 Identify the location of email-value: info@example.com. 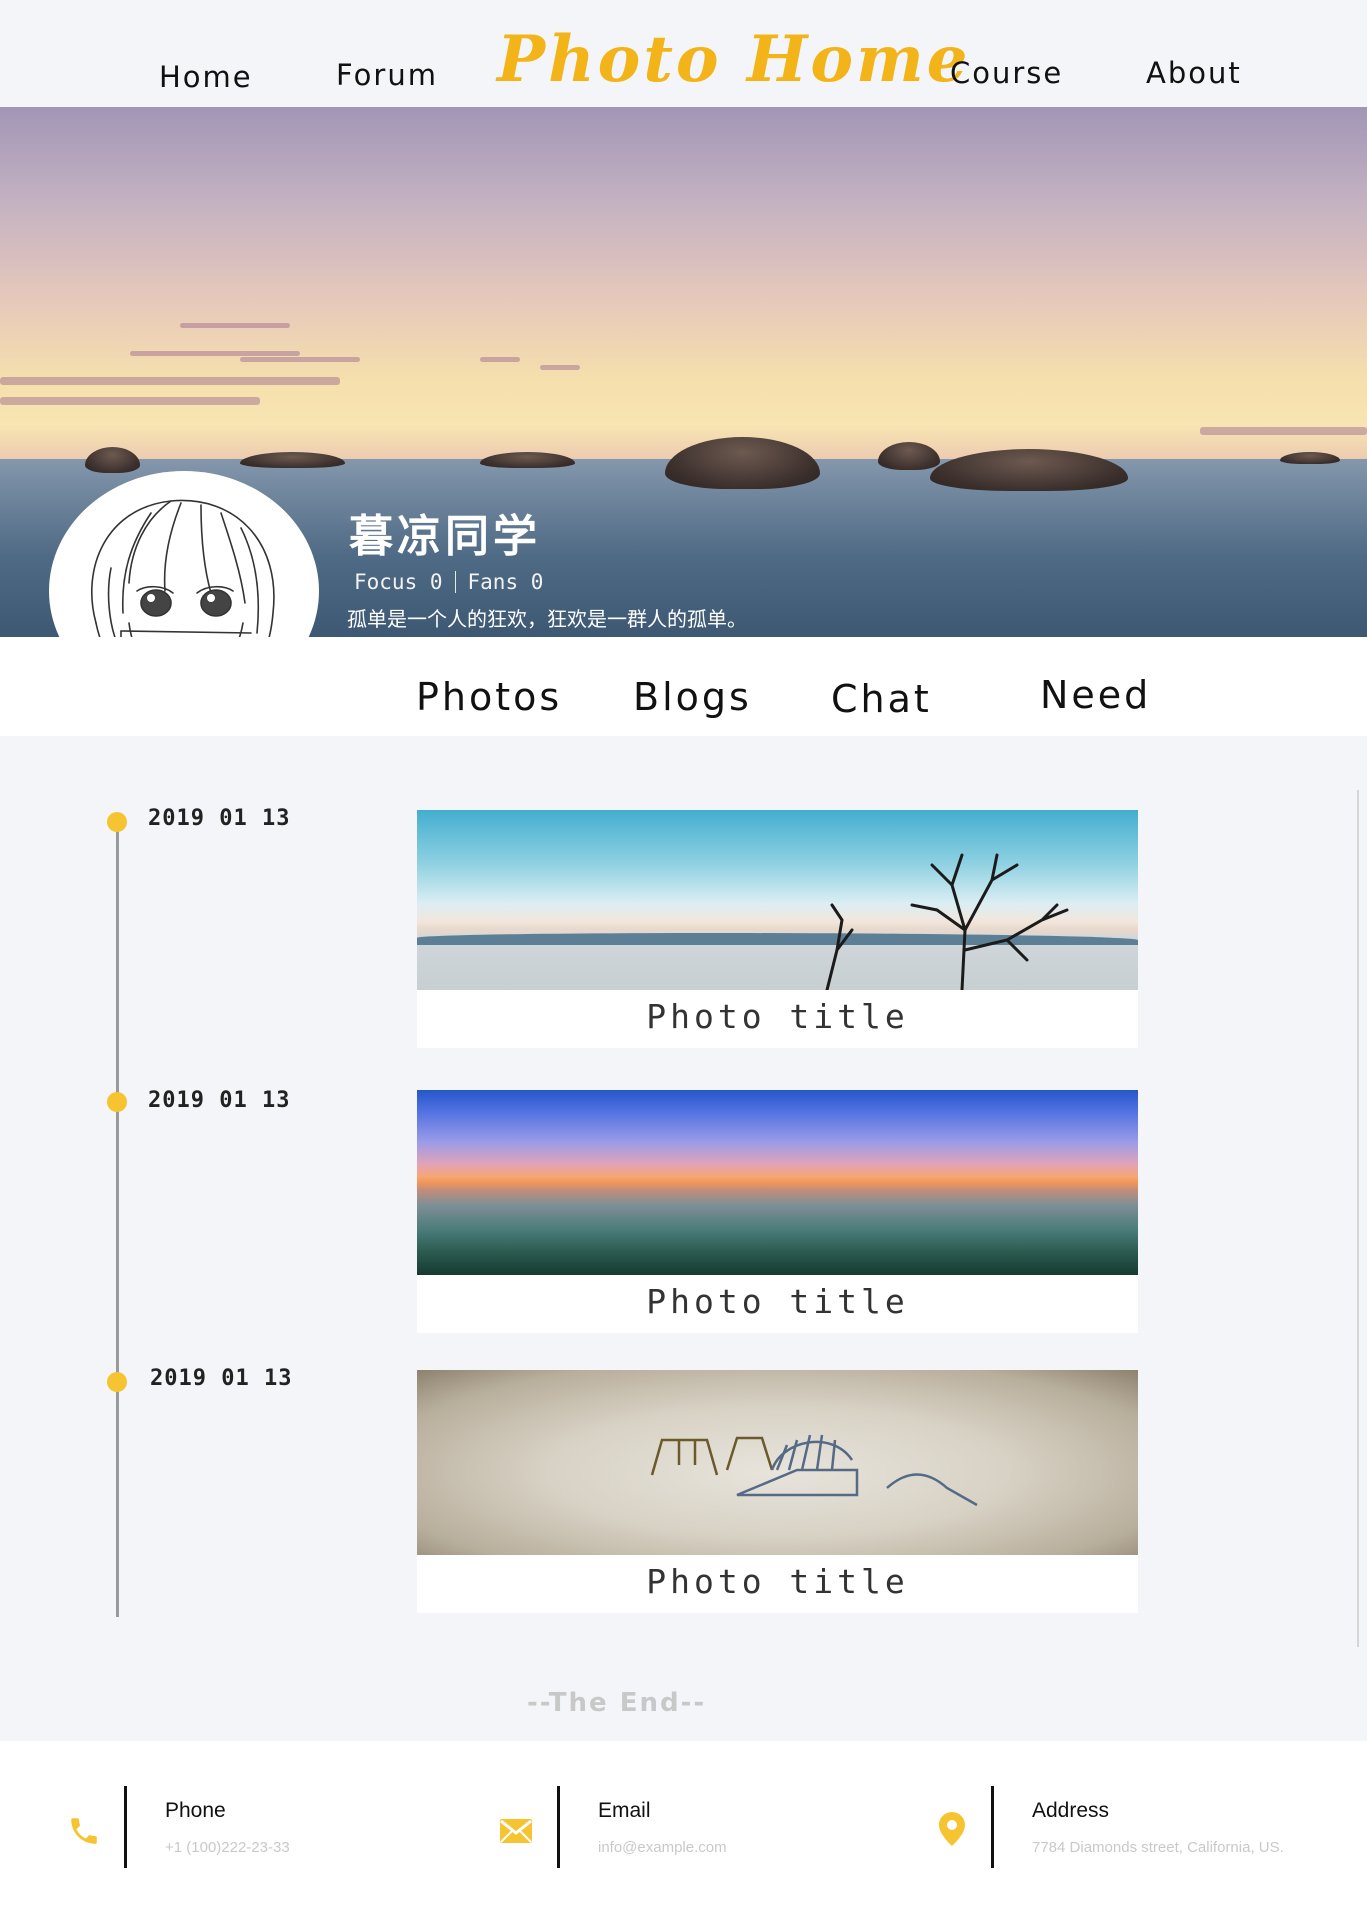
(662, 1847).